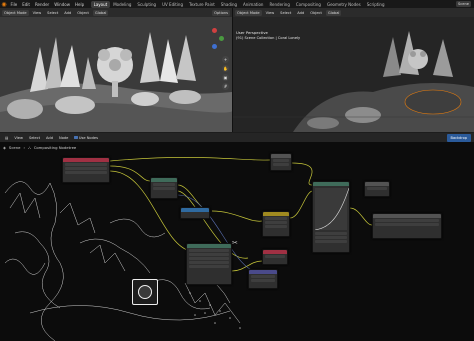 The image size is (474, 341). I want to click on node-viewer, so click(377, 189).